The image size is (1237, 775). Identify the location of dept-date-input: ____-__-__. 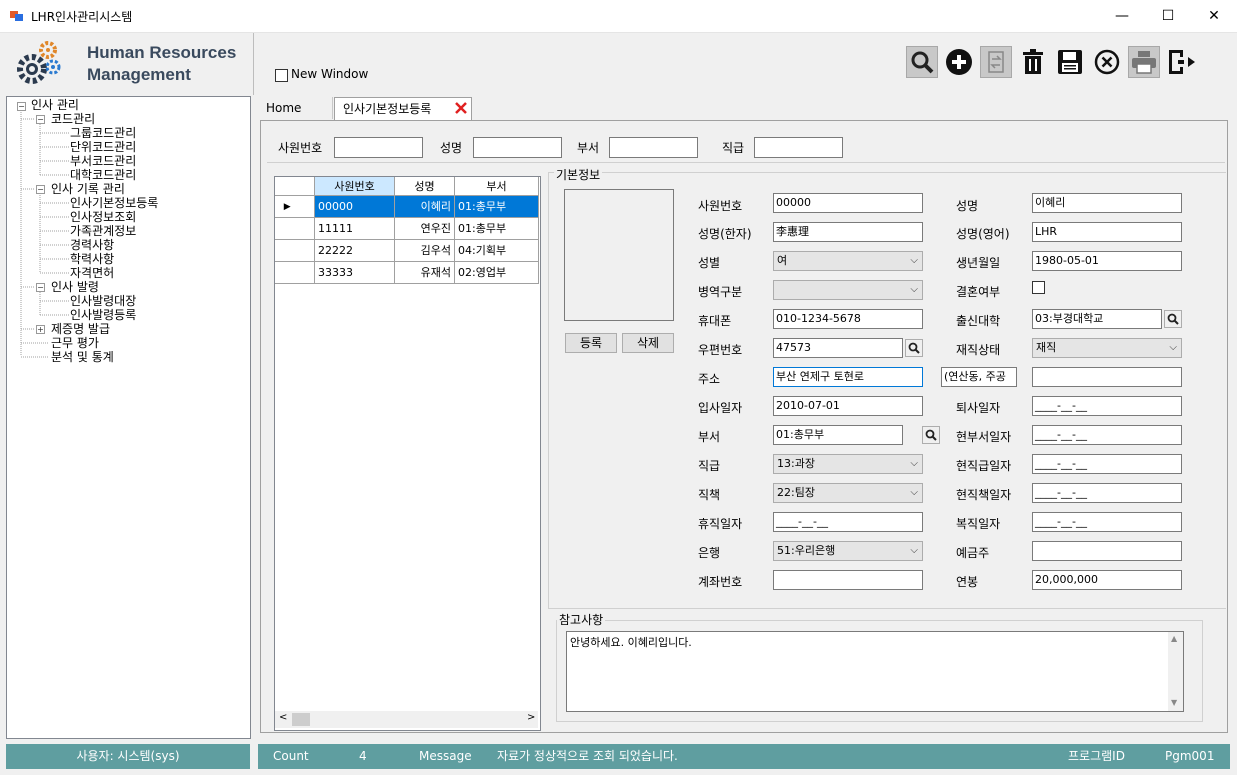
(1107, 435).